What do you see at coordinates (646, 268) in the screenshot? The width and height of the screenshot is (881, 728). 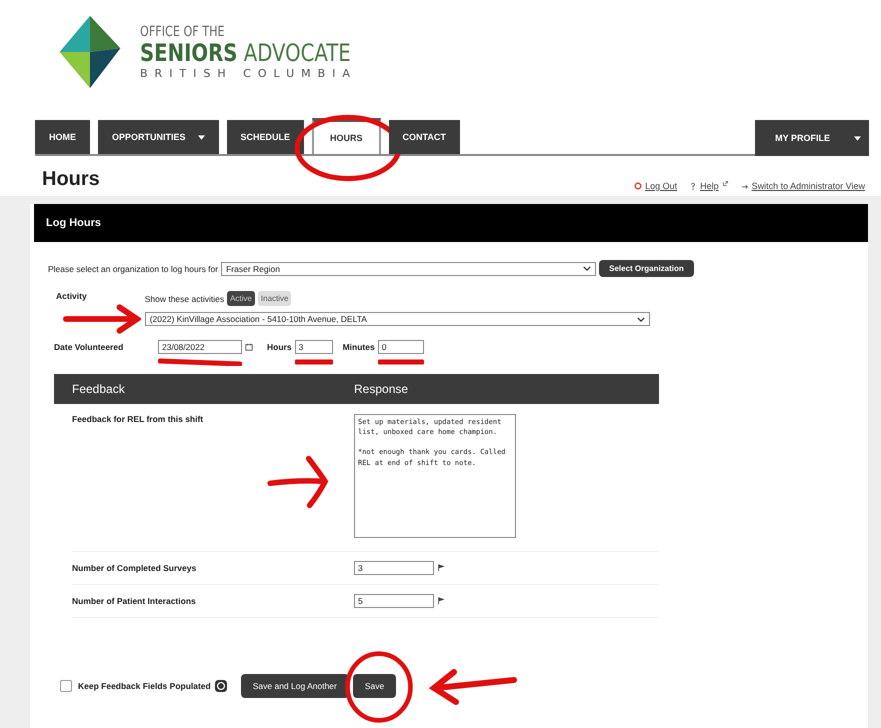 I see `select-organization-button: Select Organization` at bounding box center [646, 268].